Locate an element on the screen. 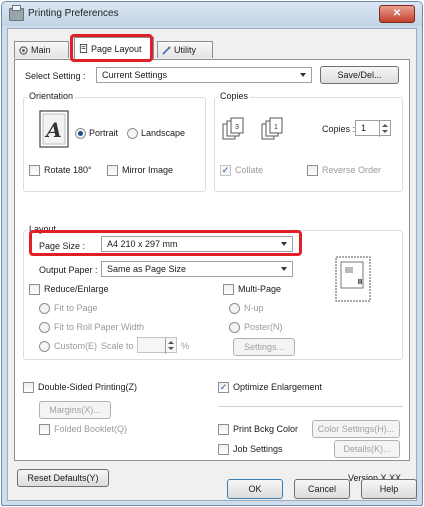 This screenshot has height=507, width=424. orientation-title: Orientation is located at coordinates (51, 96).